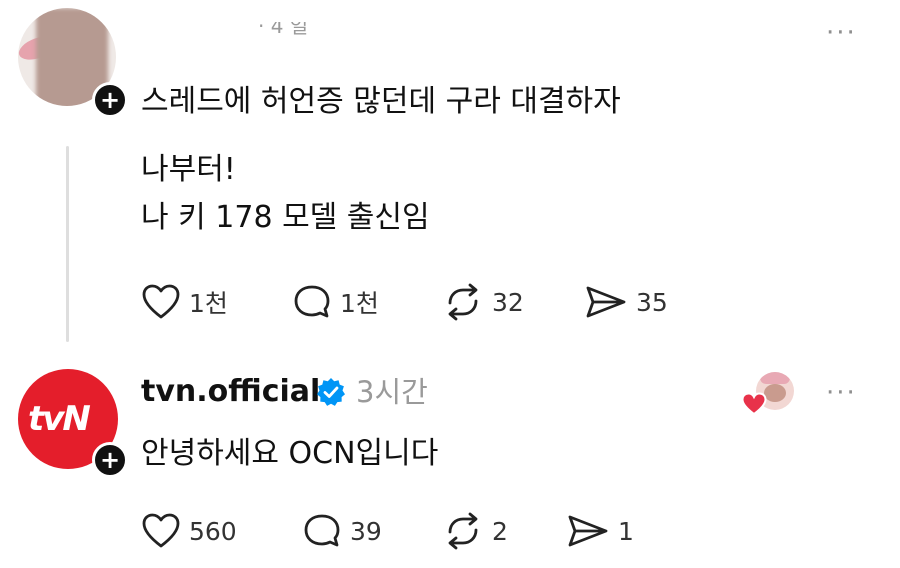 This screenshot has width=900, height=568. Describe the element at coordinates (652, 302) in the screenshot. I see `share-count: 35` at that location.